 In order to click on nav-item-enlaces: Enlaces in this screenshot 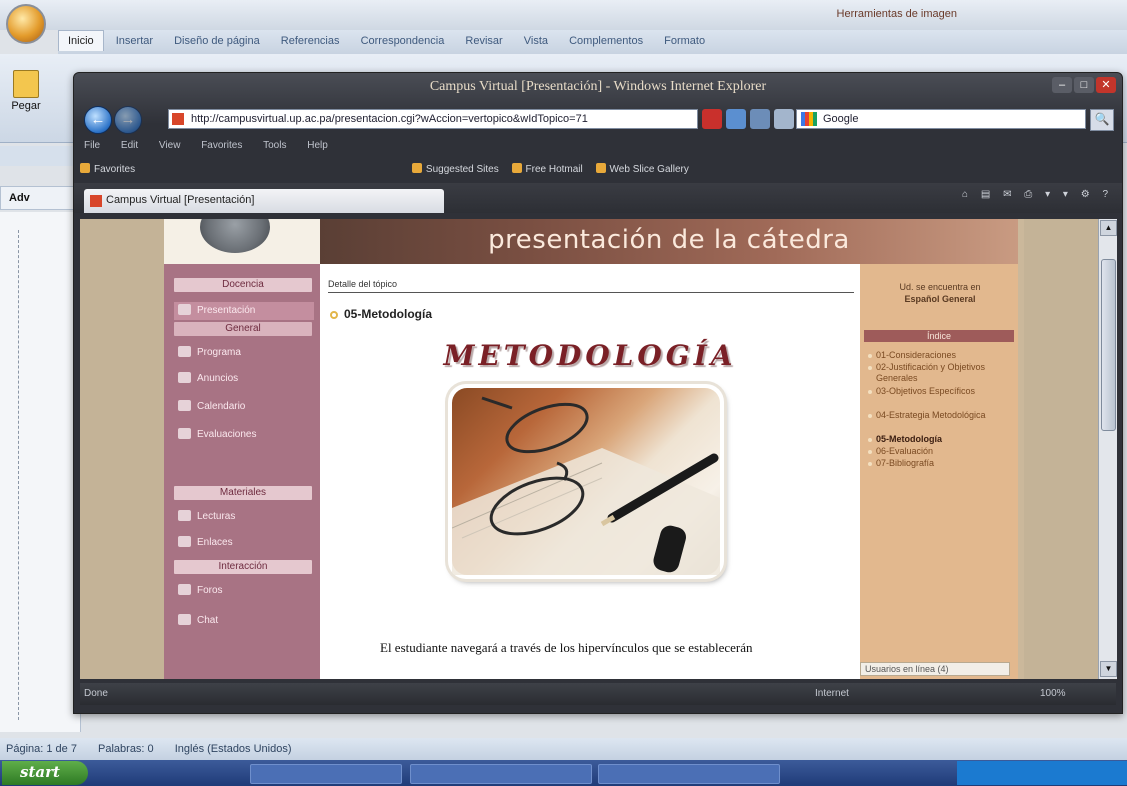, I will do `click(244, 543)`.